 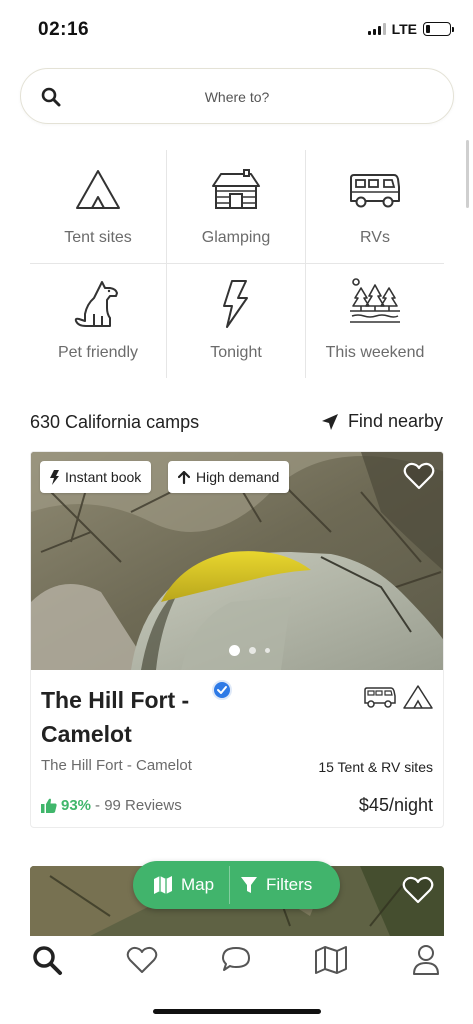 I want to click on heart-icon, so click(x=142, y=959).